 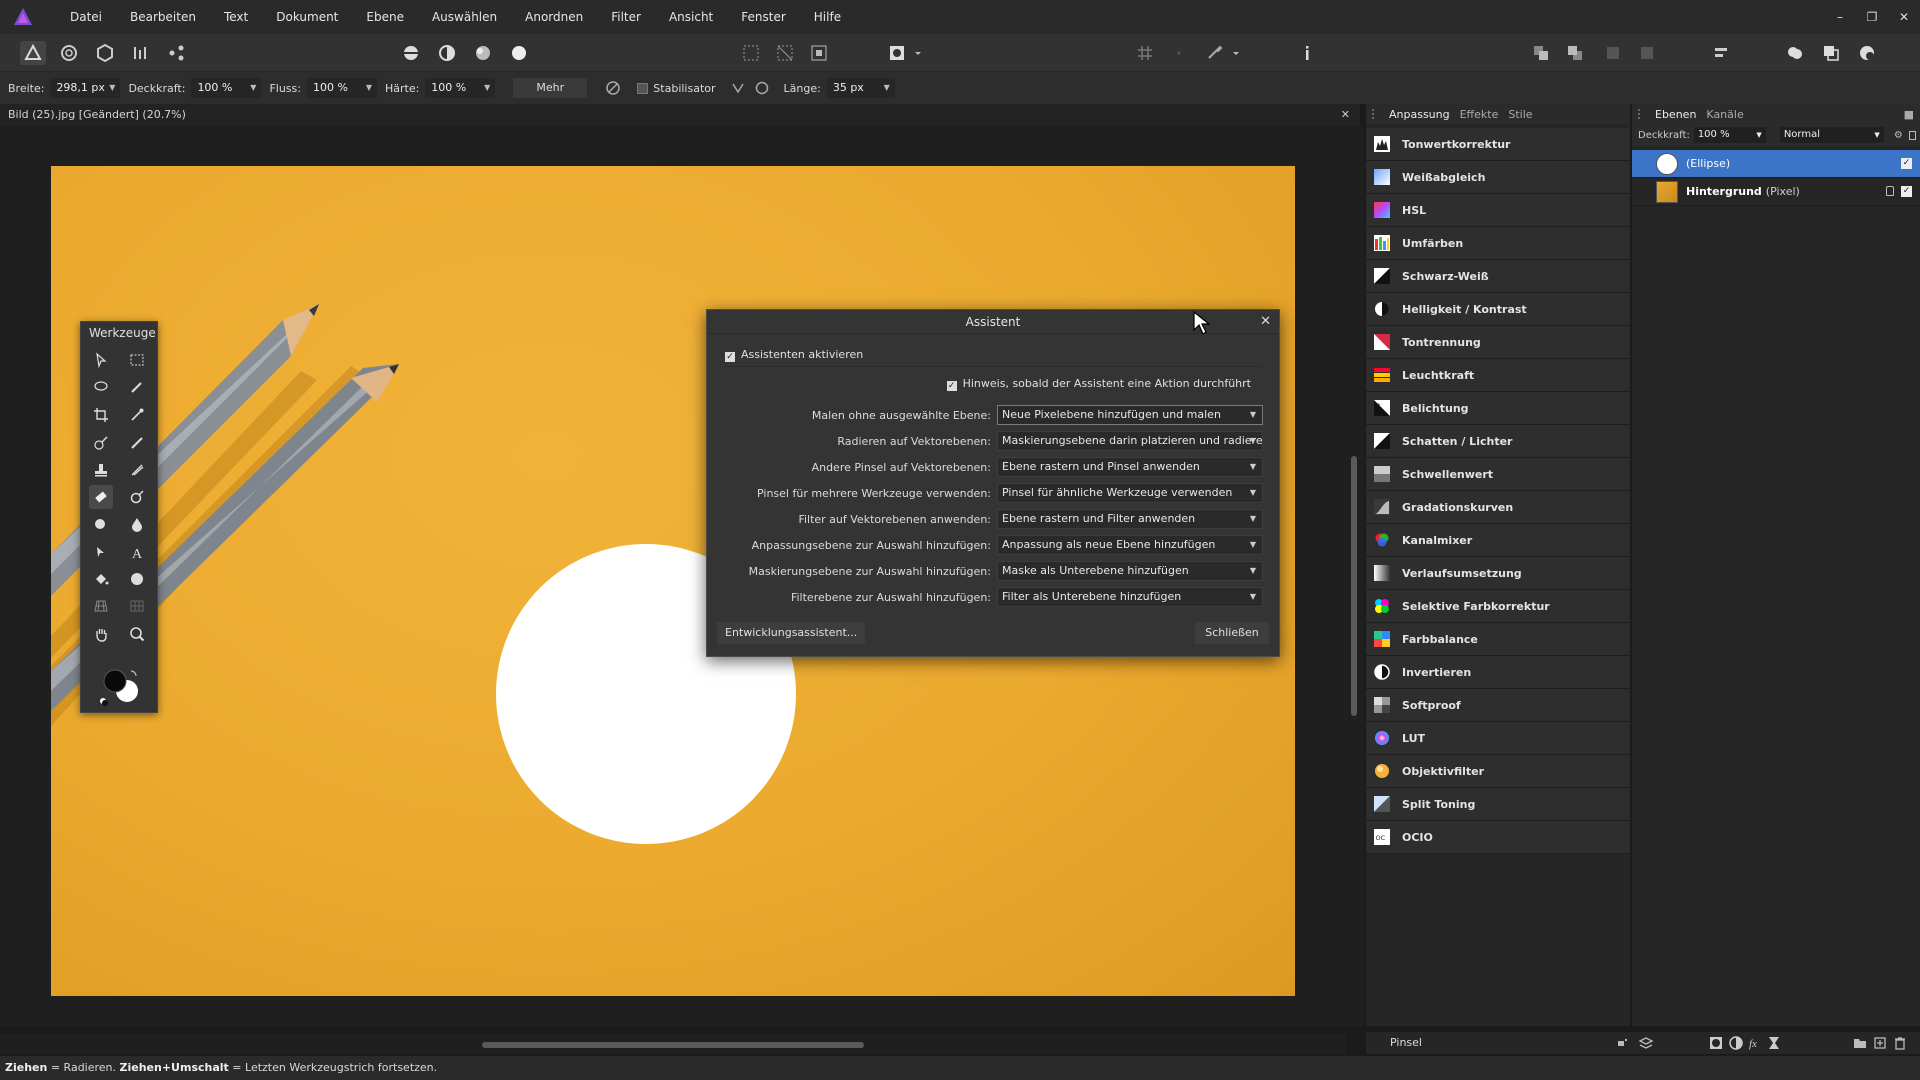 What do you see at coordinates (673, 1045) in the screenshot?
I see `horizontal-scroll-thumb` at bounding box center [673, 1045].